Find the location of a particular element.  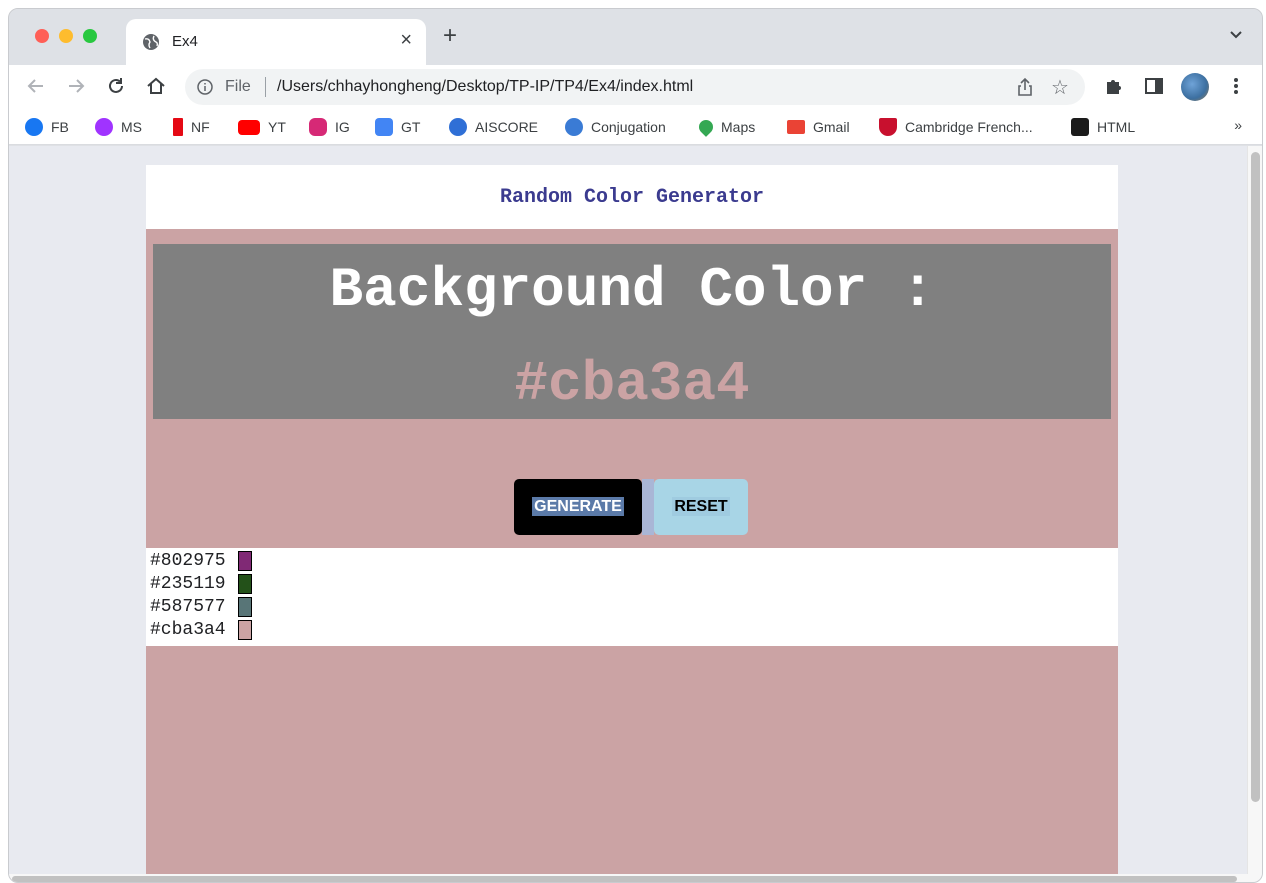

bookmark-gt: GT is located at coordinates (397, 127).